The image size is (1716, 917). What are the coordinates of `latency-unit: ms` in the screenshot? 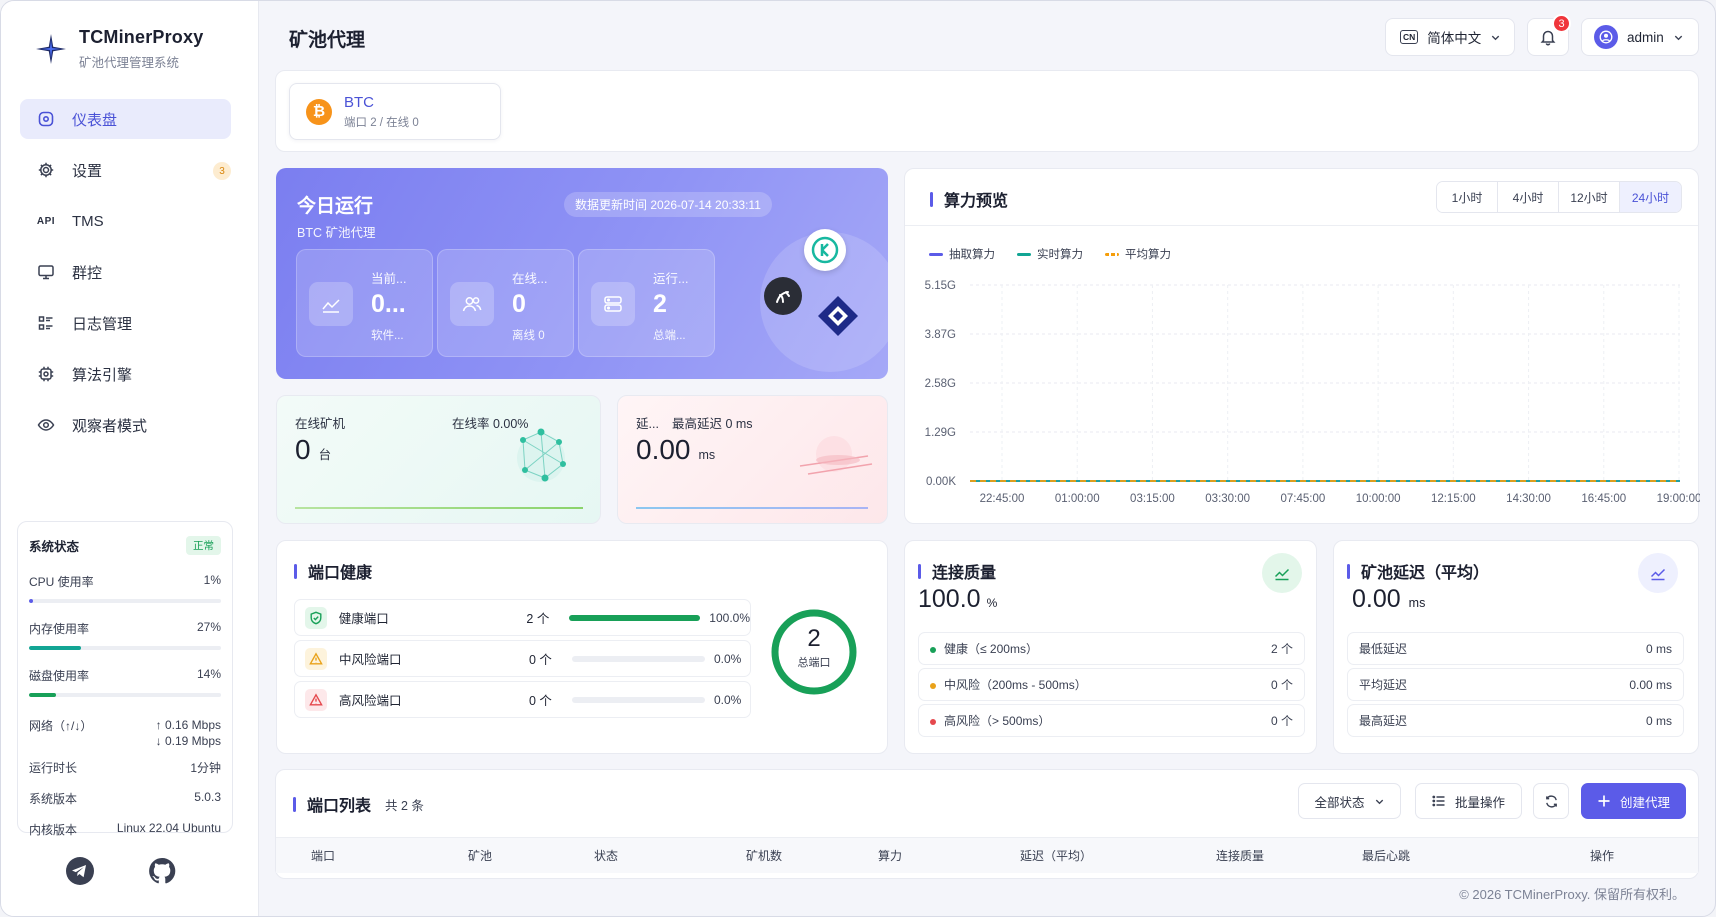 It's located at (707, 455).